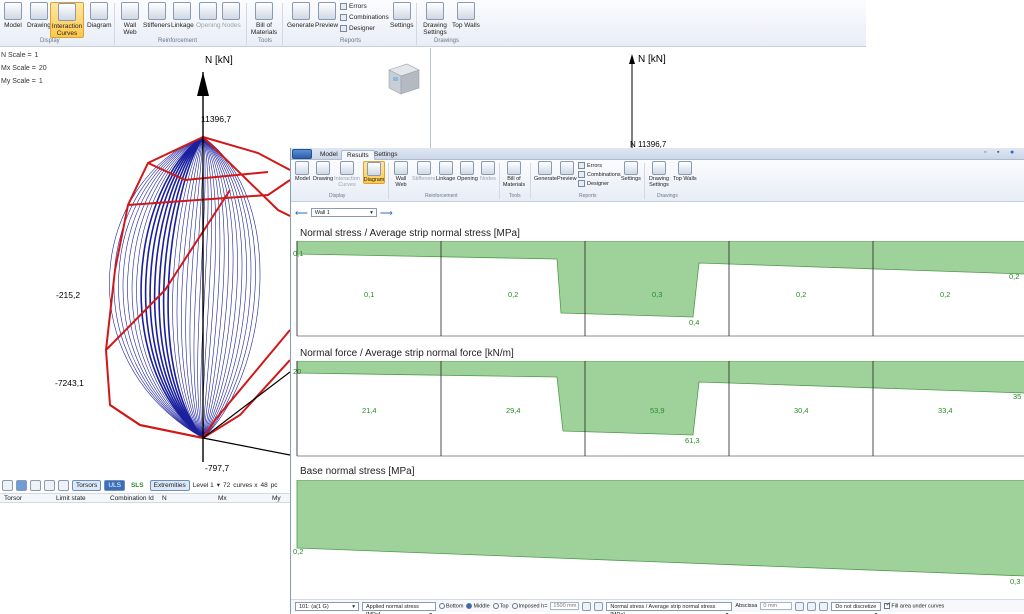 This screenshot has height=614, width=1024. What do you see at coordinates (343, 28) in the screenshot?
I see `designer-icon` at bounding box center [343, 28].